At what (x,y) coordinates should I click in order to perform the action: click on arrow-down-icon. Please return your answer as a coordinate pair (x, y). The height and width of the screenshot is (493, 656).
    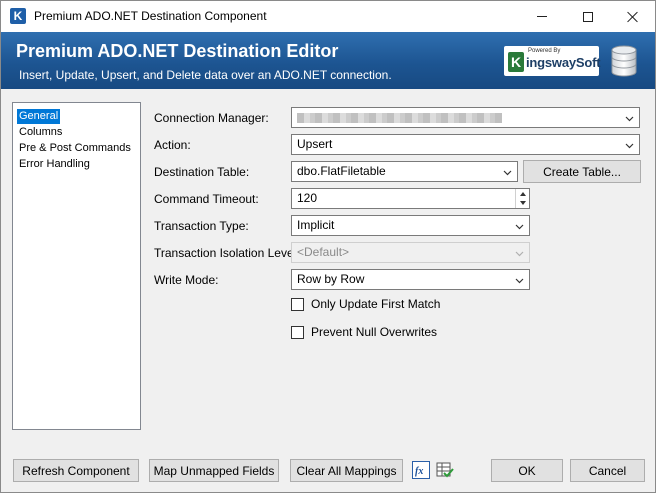
    Looking at the image, I should click on (522, 202).